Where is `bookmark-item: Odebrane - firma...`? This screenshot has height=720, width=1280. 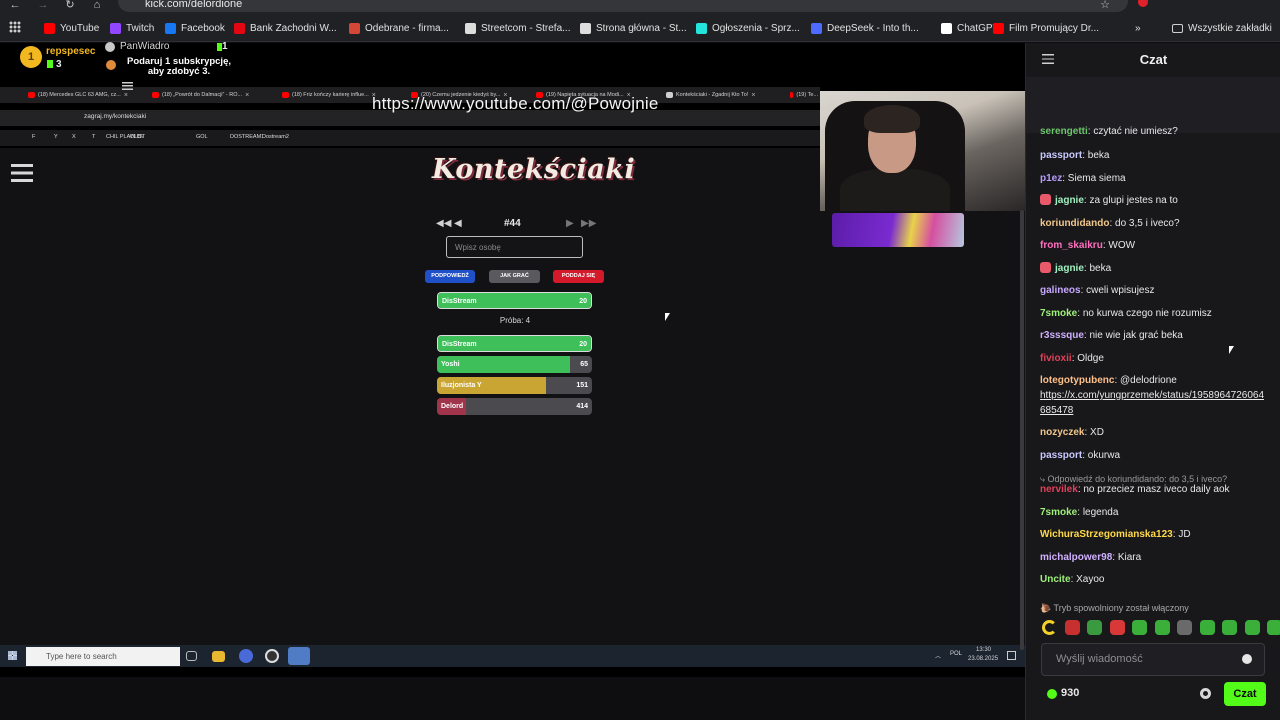
bookmark-item: Odebrane - firma... is located at coordinates (399, 28).